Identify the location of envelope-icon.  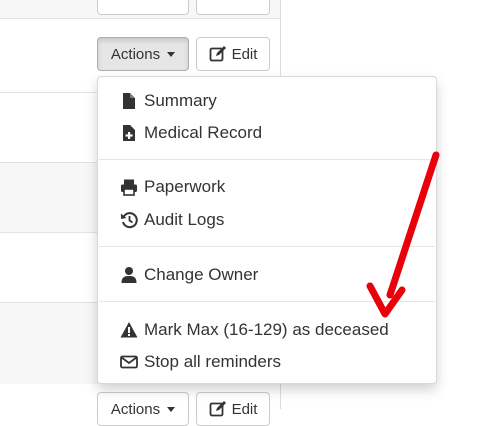
(129, 362).